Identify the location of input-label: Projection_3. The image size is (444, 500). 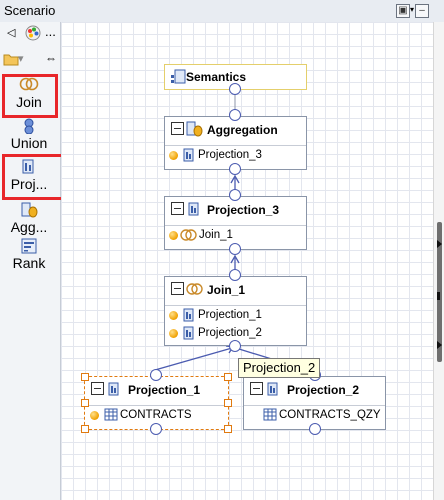
(230, 155).